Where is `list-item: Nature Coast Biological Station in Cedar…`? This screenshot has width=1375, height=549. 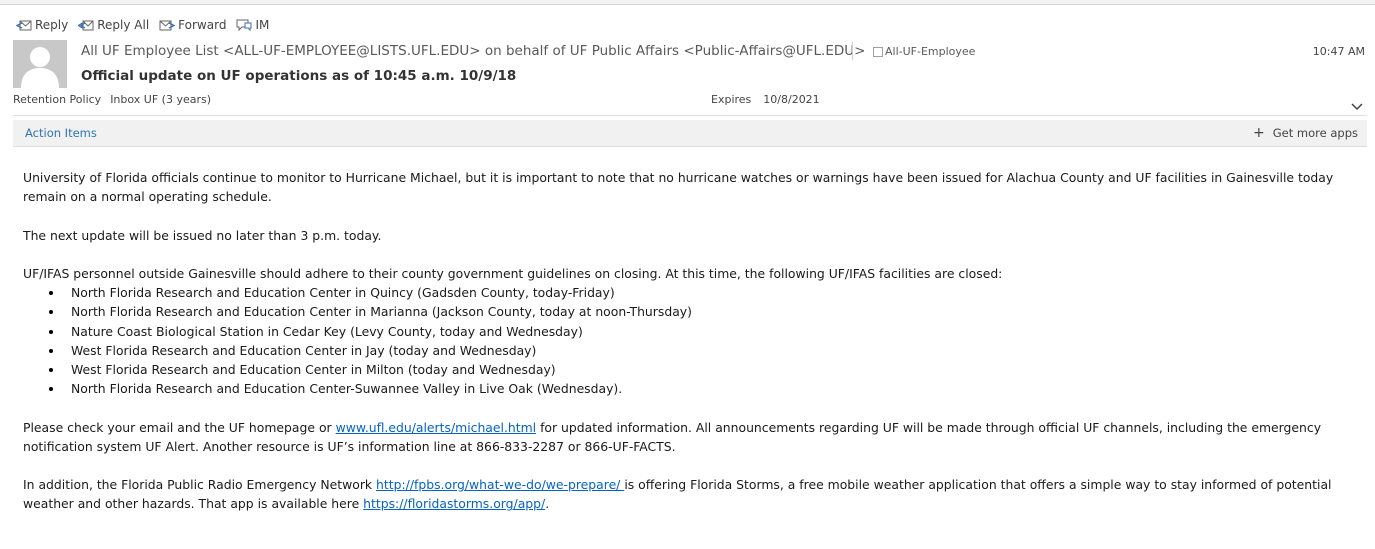
list-item: Nature Coast Biological Station in Cedar… is located at coordinates (698, 331).